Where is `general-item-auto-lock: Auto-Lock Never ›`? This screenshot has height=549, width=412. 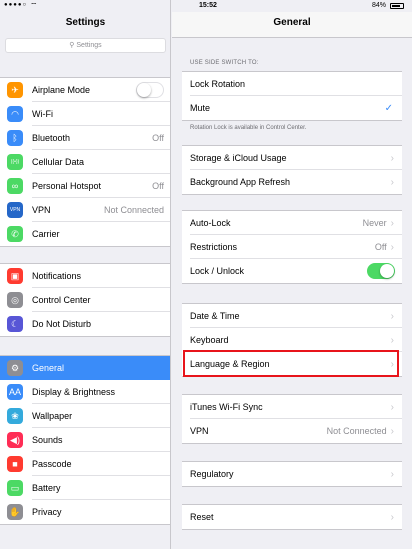 general-item-auto-lock: Auto-Lock Never › is located at coordinates (292, 223).